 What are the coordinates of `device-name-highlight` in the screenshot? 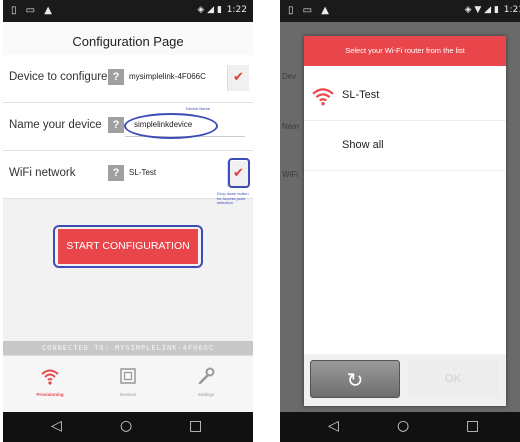 It's located at (171, 126).